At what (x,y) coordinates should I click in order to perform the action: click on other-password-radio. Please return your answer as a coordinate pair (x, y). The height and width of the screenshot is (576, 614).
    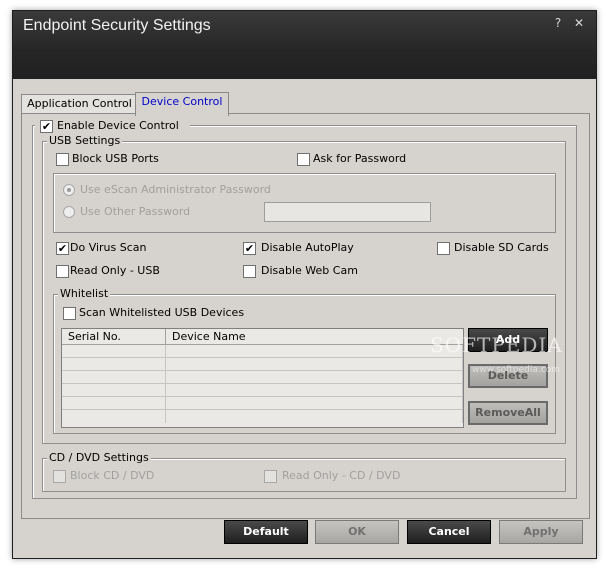
    Looking at the image, I should click on (69, 212).